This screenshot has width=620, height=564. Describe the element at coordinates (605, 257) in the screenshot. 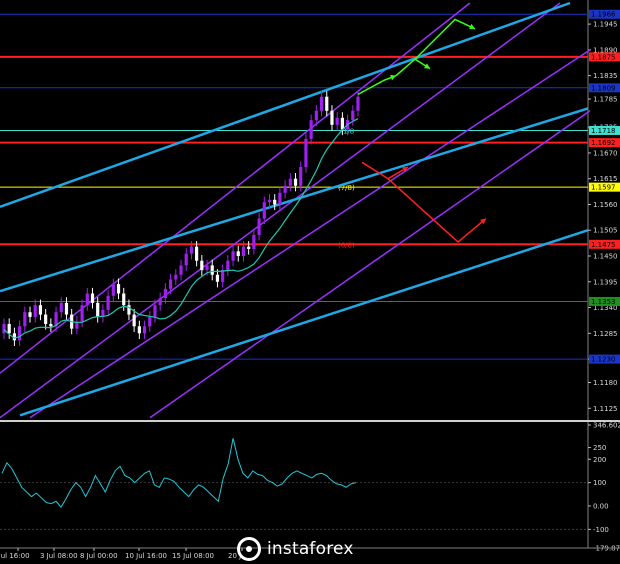

I see `price-tick-label: 1.1450` at that location.